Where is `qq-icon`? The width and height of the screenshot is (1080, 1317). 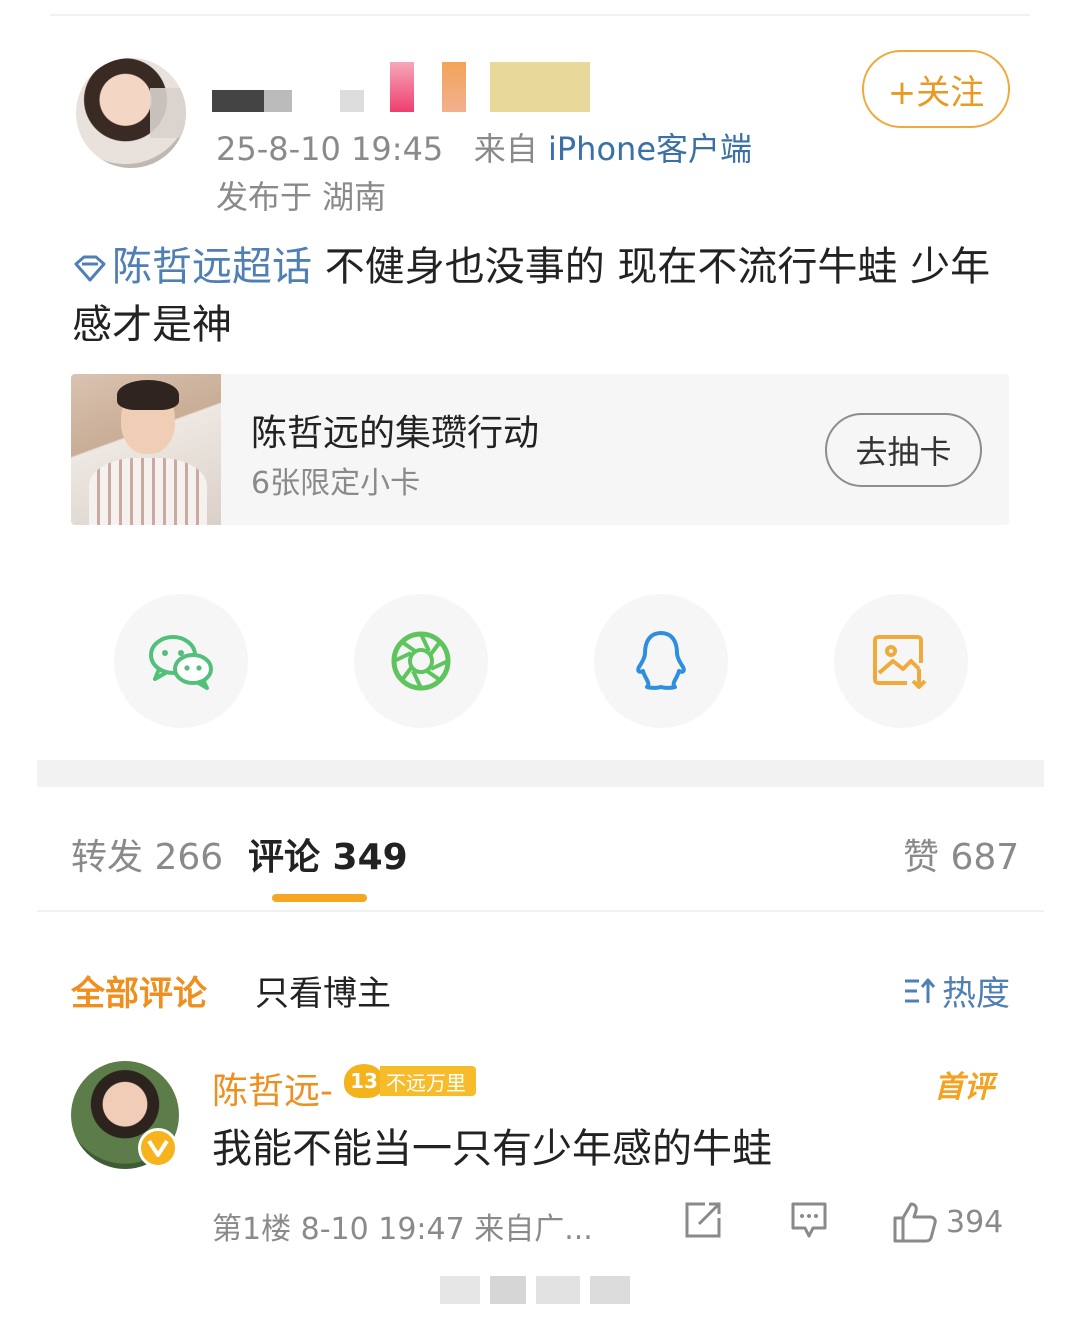
qq-icon is located at coordinates (661, 660).